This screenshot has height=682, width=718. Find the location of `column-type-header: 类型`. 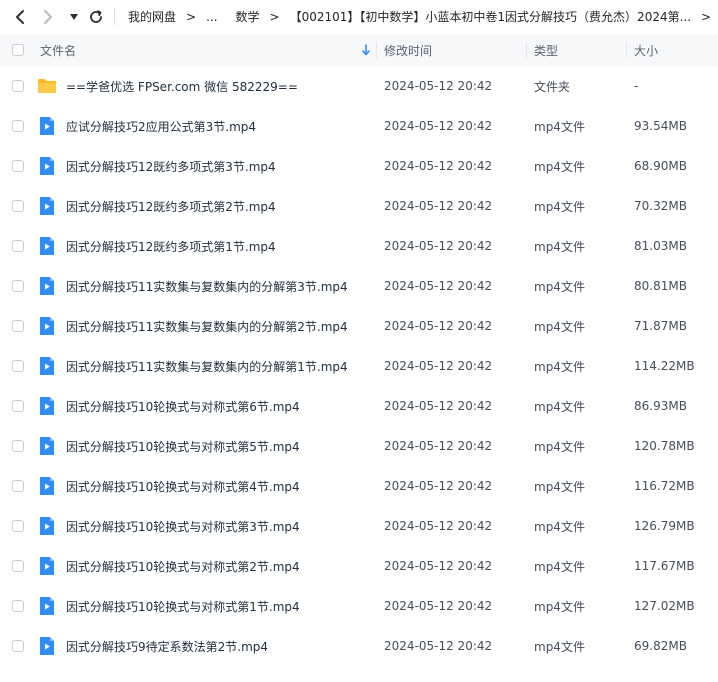

column-type-header: 类型 is located at coordinates (546, 50).